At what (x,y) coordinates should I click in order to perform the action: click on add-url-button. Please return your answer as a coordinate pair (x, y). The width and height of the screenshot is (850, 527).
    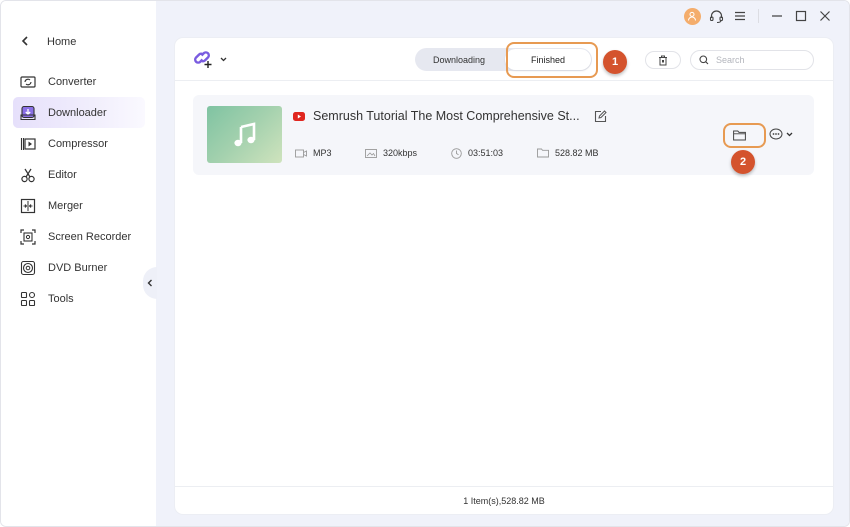
    Looking at the image, I should click on (210, 59).